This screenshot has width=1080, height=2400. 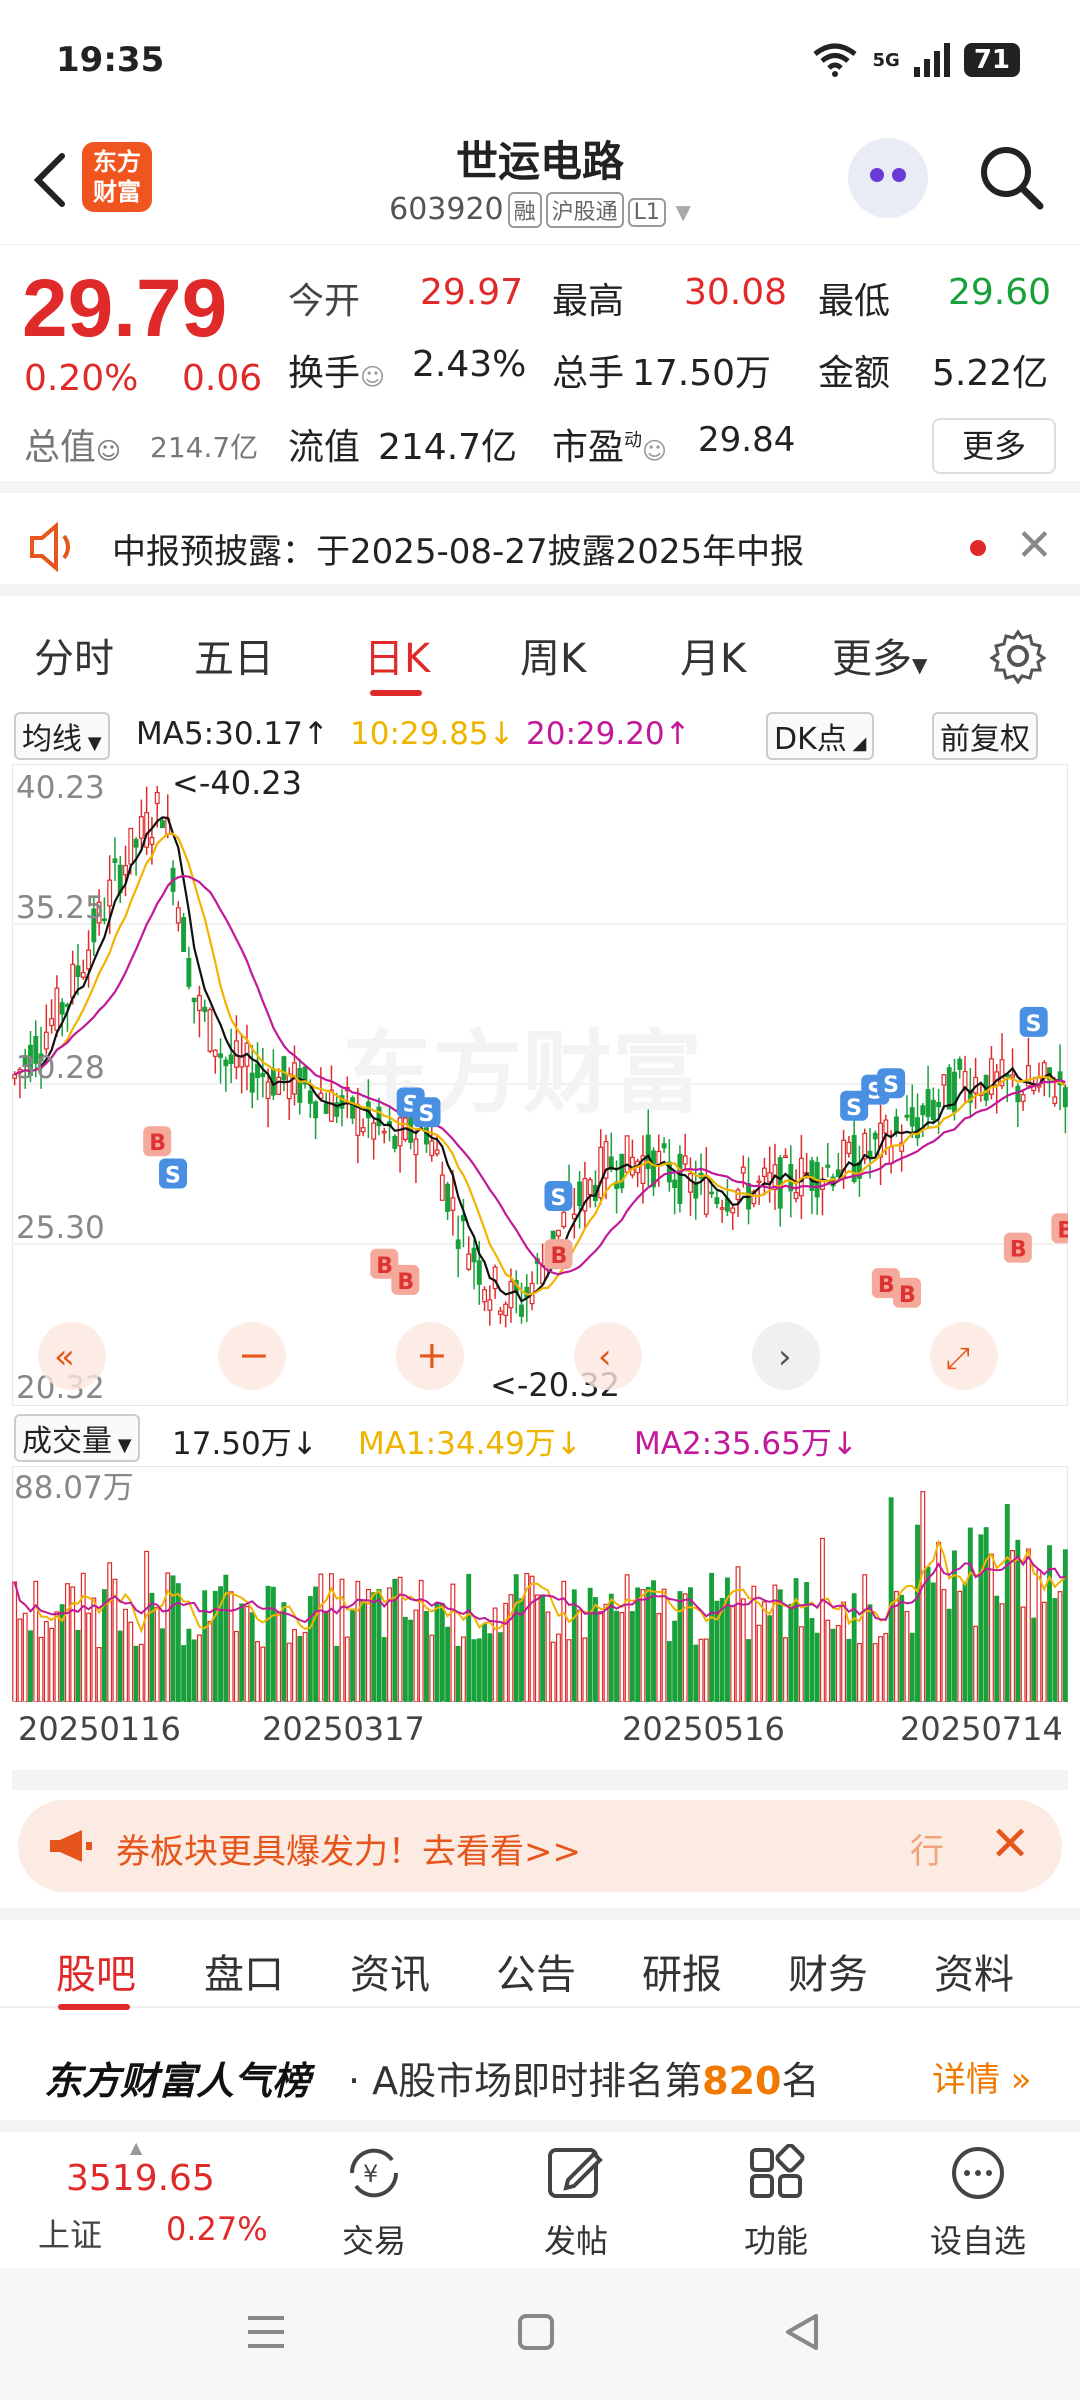 I want to click on home-icon, so click(x=536, y=2332).